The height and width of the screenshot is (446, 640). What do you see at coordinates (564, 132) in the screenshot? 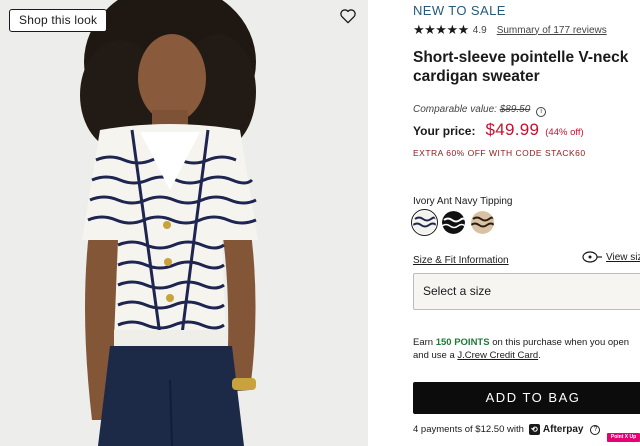
I see `discount-percent: (44% off)` at bounding box center [564, 132].